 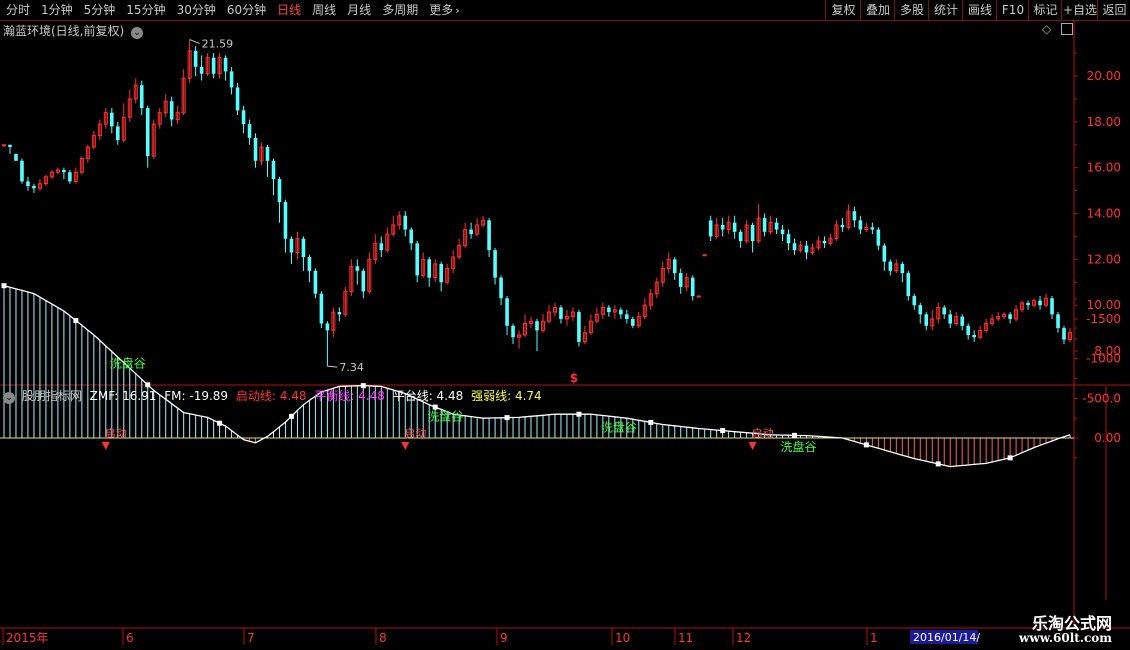 What do you see at coordinates (130, 638) in the screenshot?
I see `timeline-label-1: 6` at bounding box center [130, 638].